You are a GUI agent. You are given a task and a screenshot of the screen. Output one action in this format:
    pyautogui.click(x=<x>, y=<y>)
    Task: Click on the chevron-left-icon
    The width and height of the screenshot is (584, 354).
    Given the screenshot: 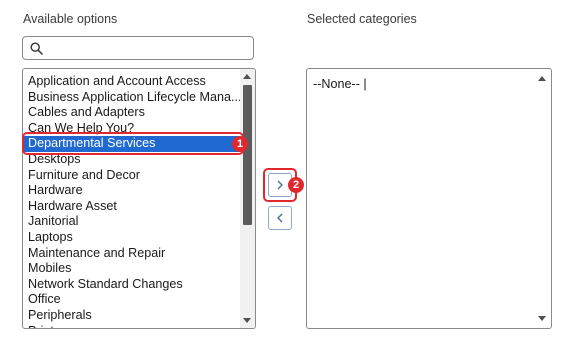 What is the action you would take?
    pyautogui.click(x=280, y=218)
    